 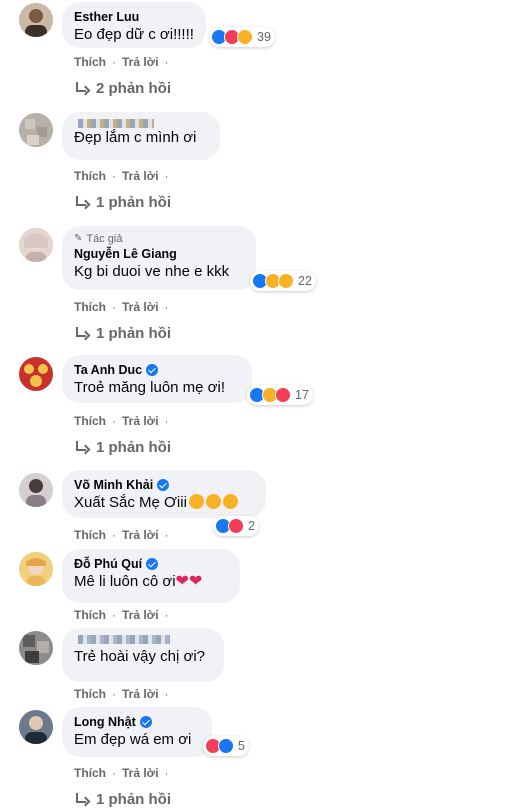 I want to click on comment-bubble: Long Nhật Em đẹp wá em ơi, so click(x=137, y=732).